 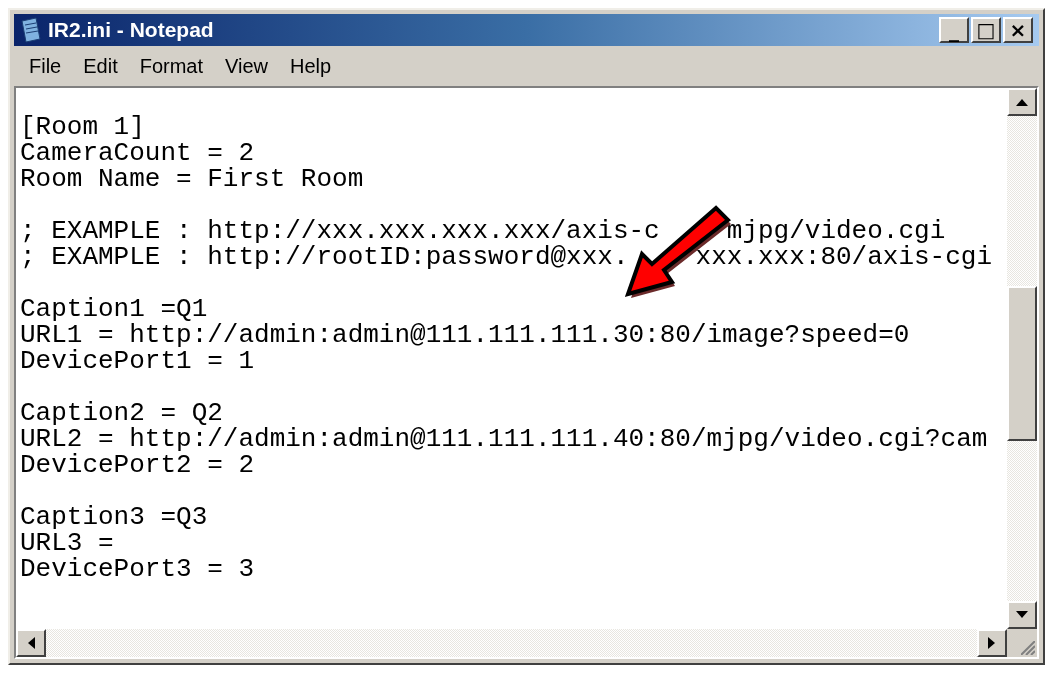 What do you see at coordinates (137, 569) in the screenshot?
I see `text-line: DevicePort3 = 3` at bounding box center [137, 569].